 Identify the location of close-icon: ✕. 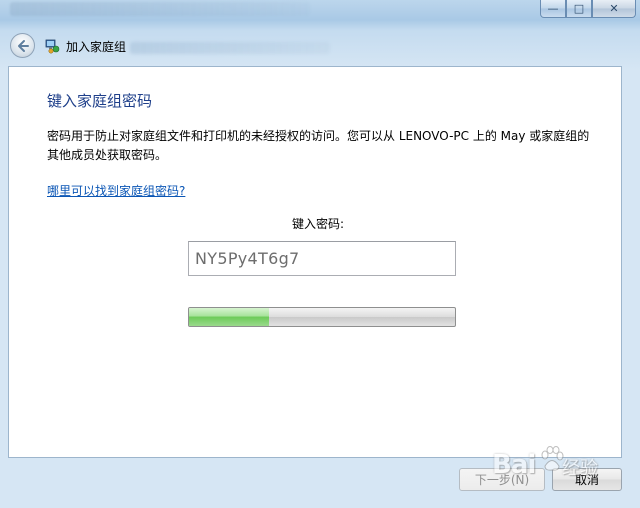
(614, 8).